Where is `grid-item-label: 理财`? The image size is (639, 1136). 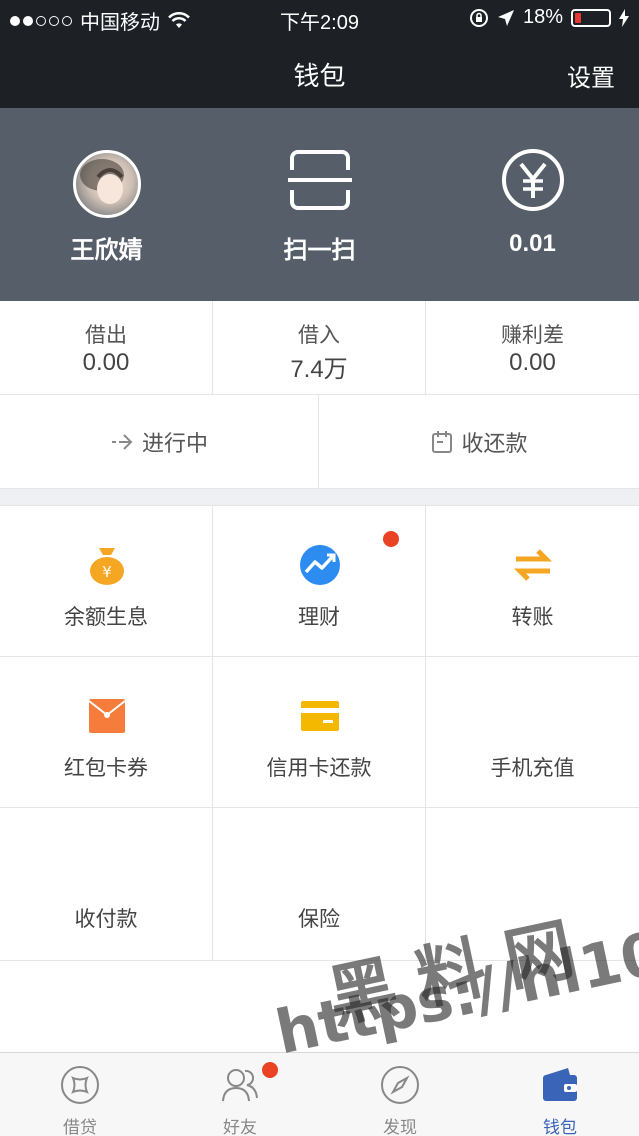 grid-item-label: 理财 is located at coordinates (319, 617).